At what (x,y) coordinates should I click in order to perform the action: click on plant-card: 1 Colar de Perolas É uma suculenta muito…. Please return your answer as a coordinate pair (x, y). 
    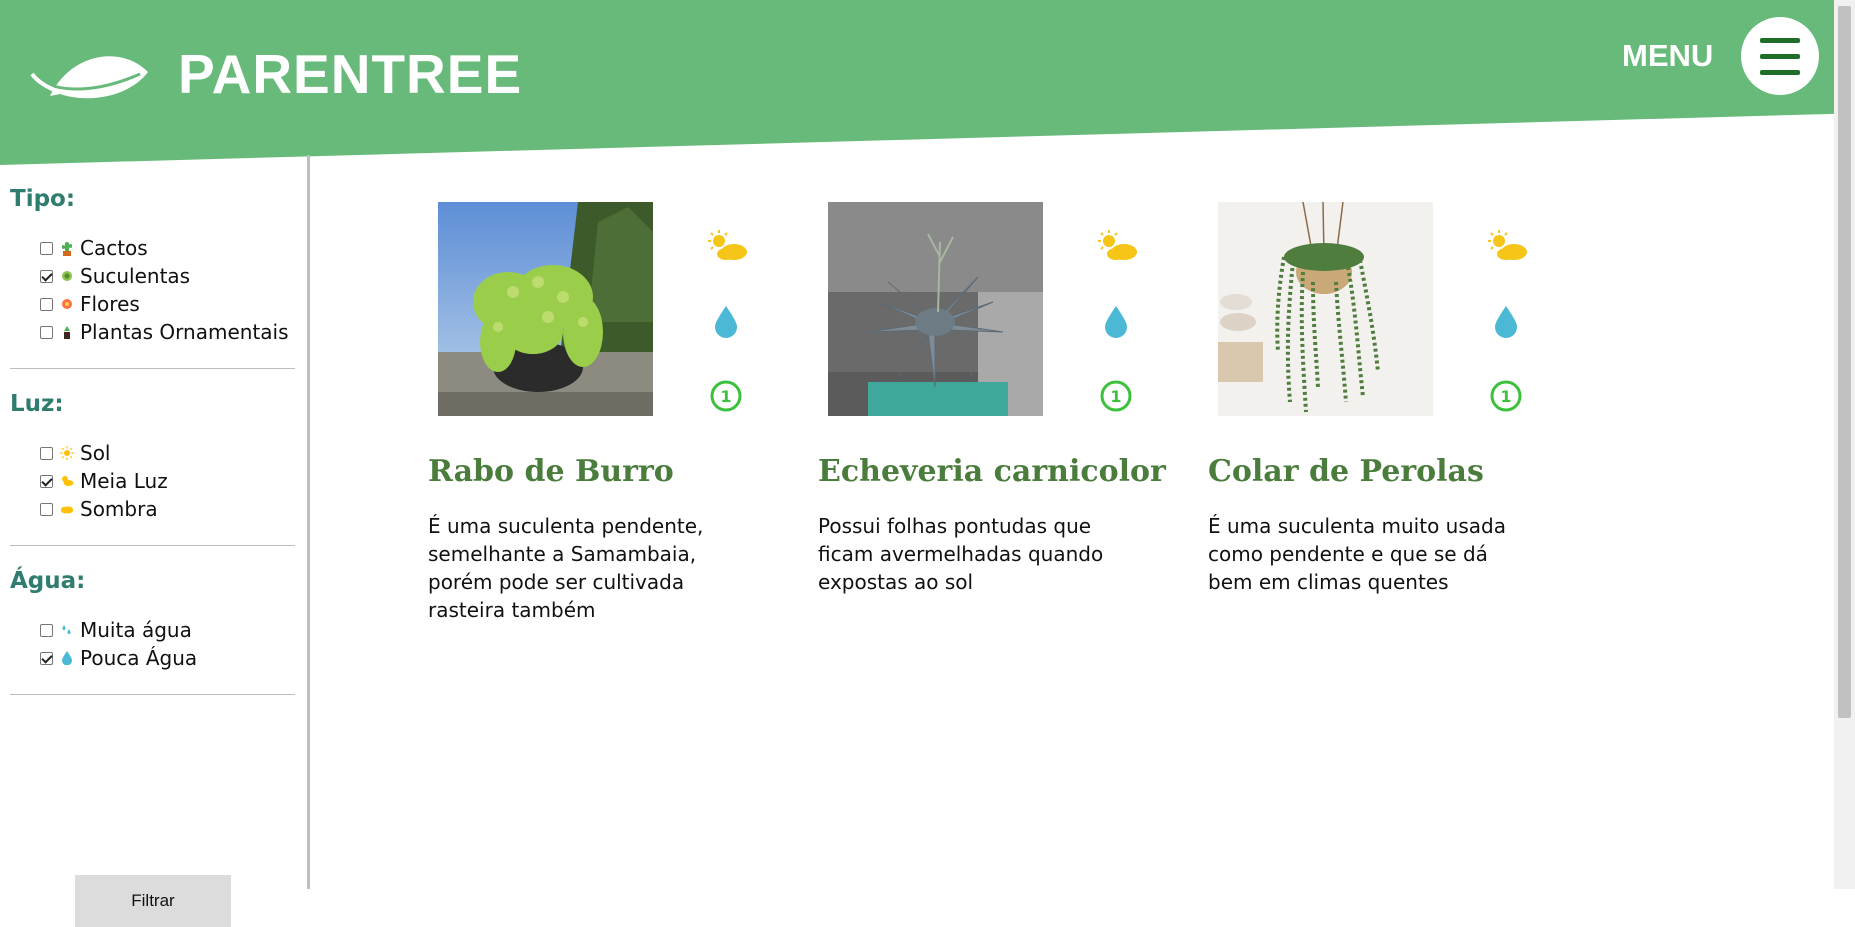
    Looking at the image, I should click on (1378, 417).